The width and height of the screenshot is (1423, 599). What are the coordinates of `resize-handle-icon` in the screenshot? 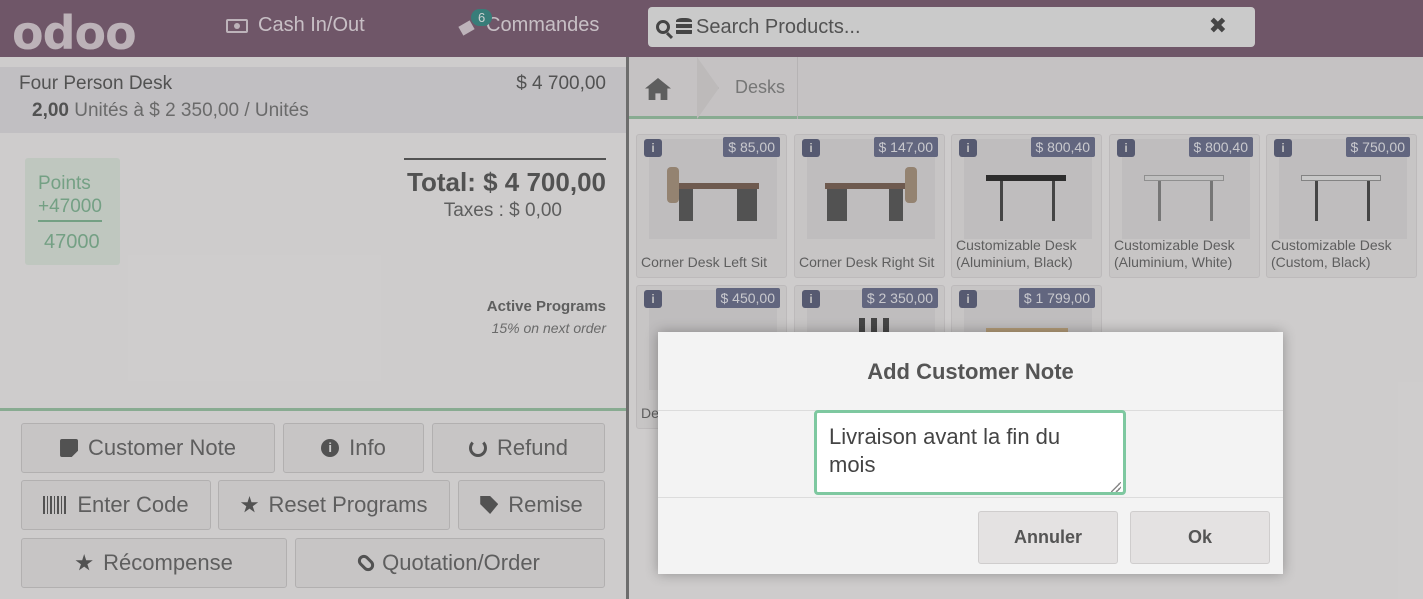 It's located at (1116, 487).